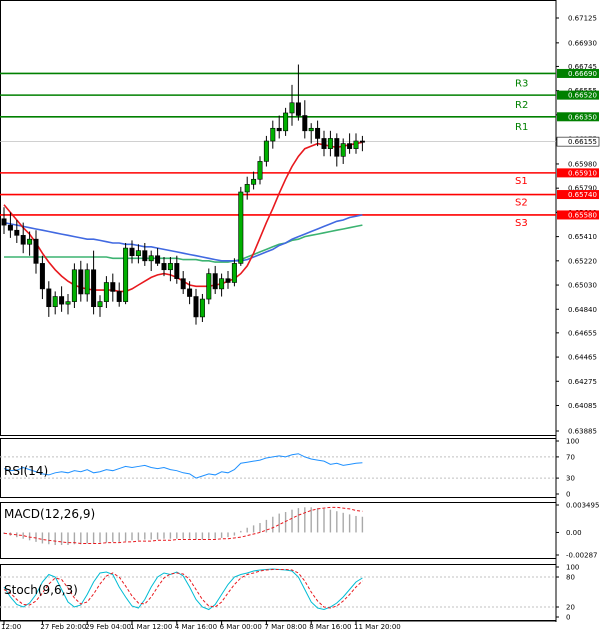 This screenshot has height=630, width=600. What do you see at coordinates (582, 261) in the screenshot?
I see `price-tick-label: 0.65220` at bounding box center [582, 261].